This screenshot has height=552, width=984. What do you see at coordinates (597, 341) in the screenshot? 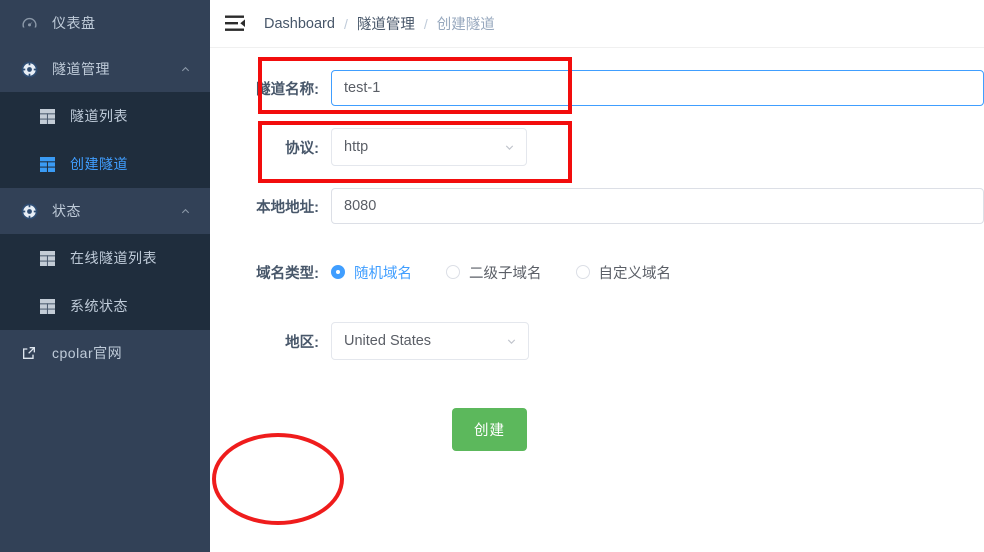
I see `region-row: 地区: United States` at bounding box center [597, 341].